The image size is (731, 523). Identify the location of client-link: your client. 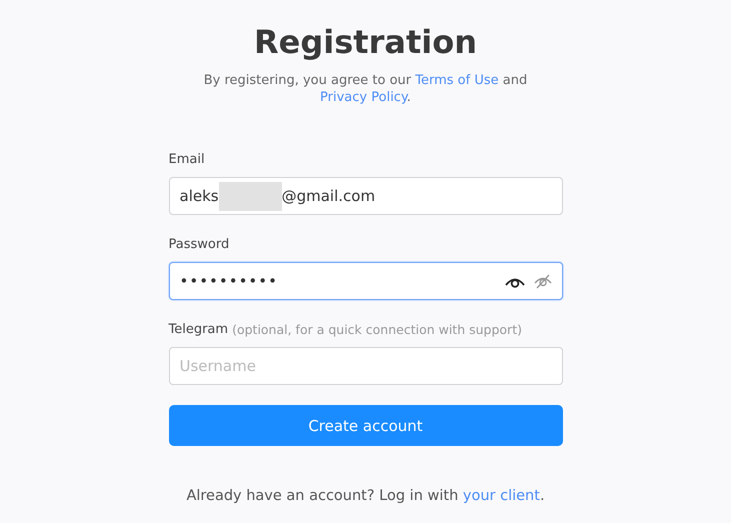
(501, 496).